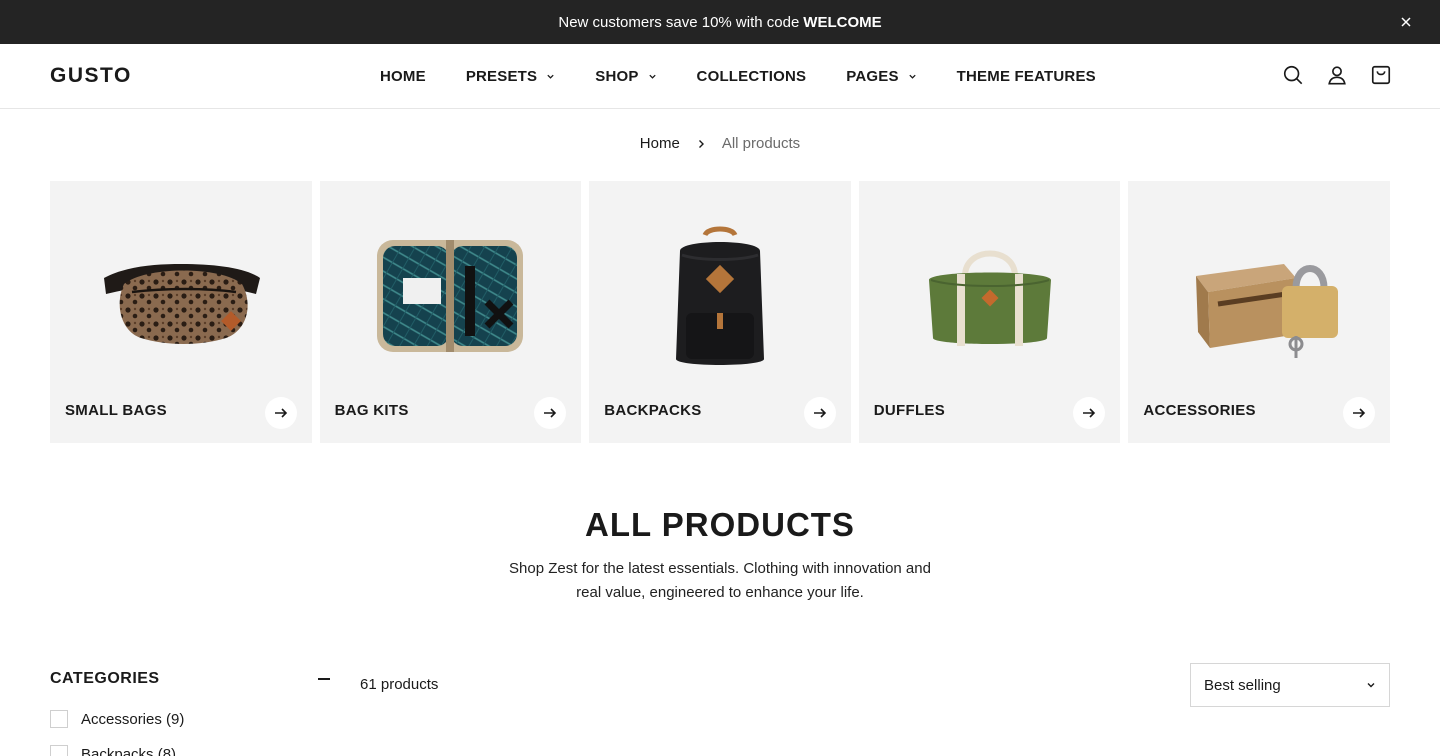  What do you see at coordinates (1406, 22) in the screenshot?
I see `close-icon` at bounding box center [1406, 22].